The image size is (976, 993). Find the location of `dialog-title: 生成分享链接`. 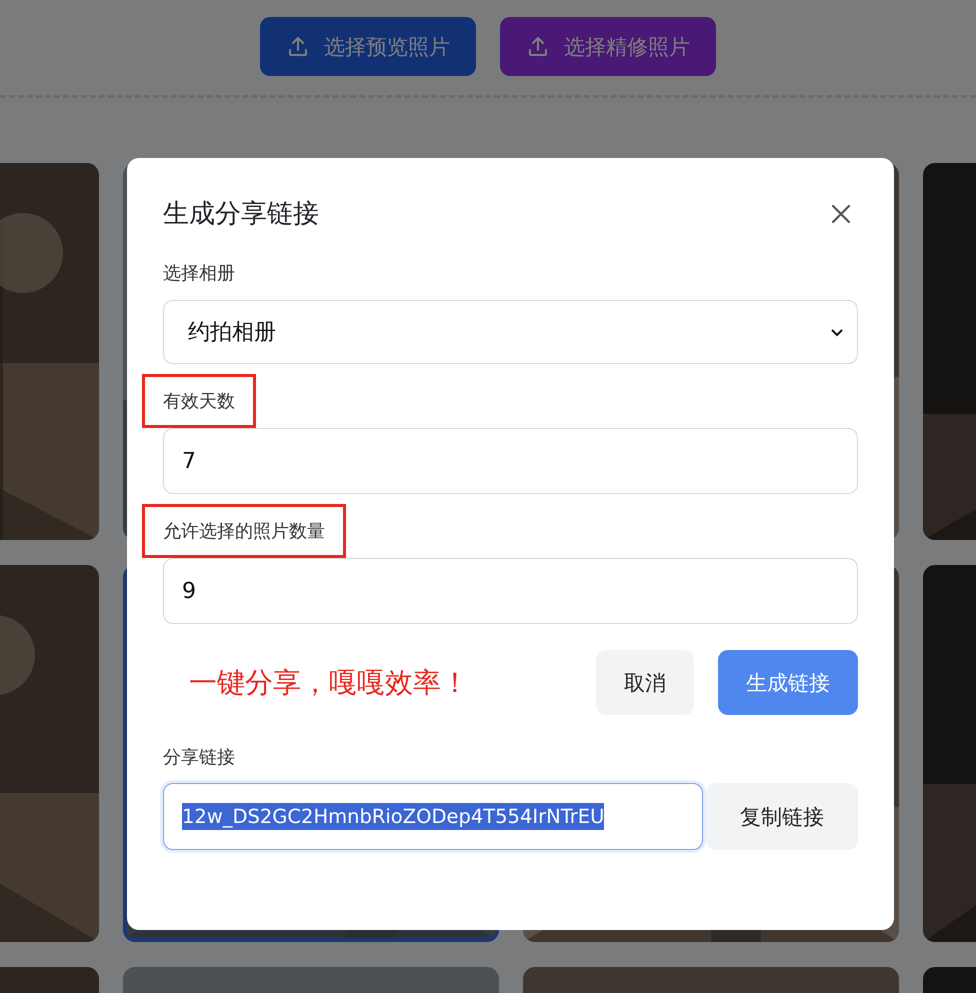

dialog-title: 生成分享链接 is located at coordinates (241, 214).